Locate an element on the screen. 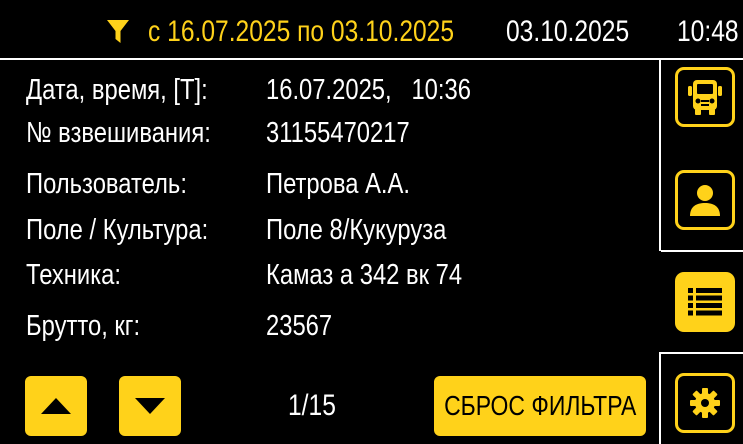  next-record-button is located at coordinates (150, 406).